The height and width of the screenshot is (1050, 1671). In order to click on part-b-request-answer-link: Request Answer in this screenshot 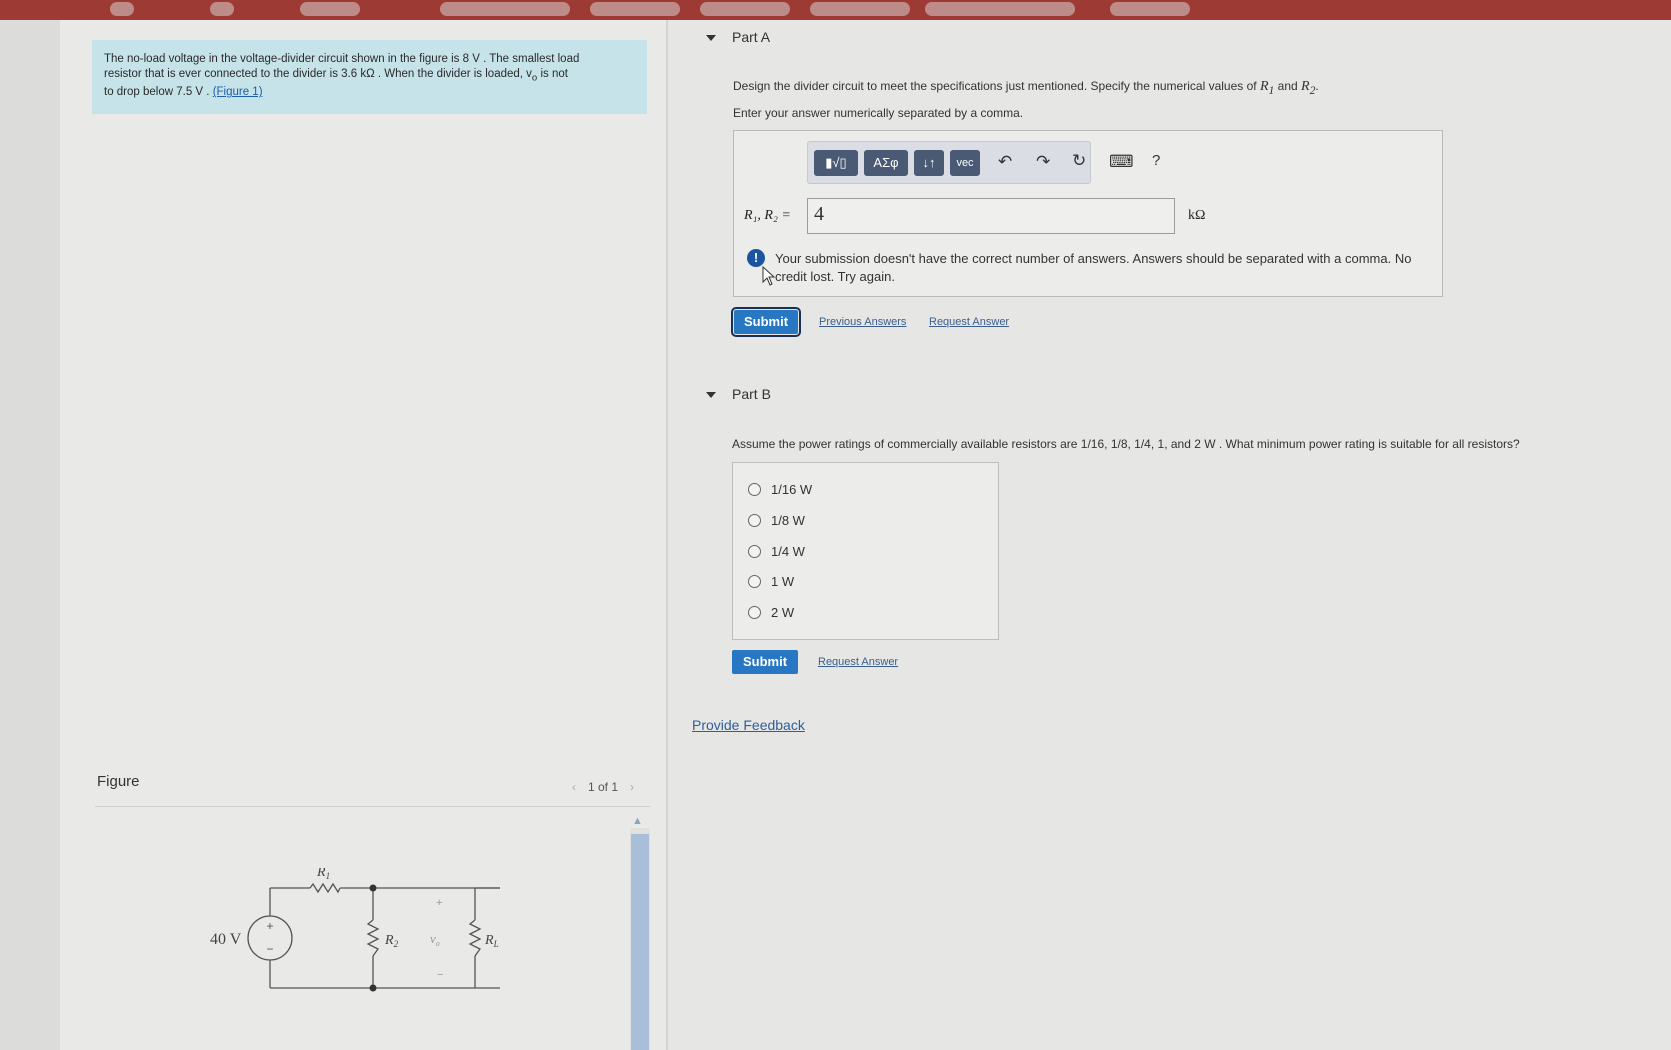, I will do `click(858, 662)`.